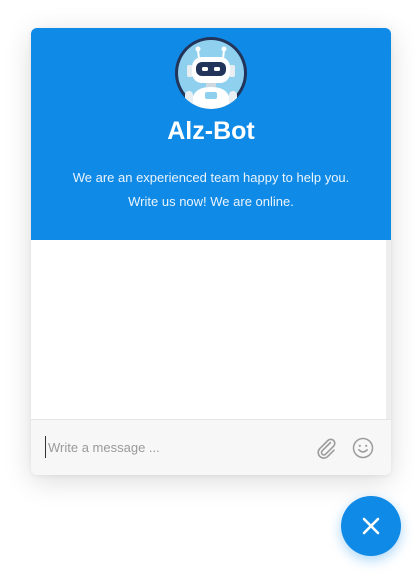 The image size is (419, 575). I want to click on message-input, so click(171, 447).